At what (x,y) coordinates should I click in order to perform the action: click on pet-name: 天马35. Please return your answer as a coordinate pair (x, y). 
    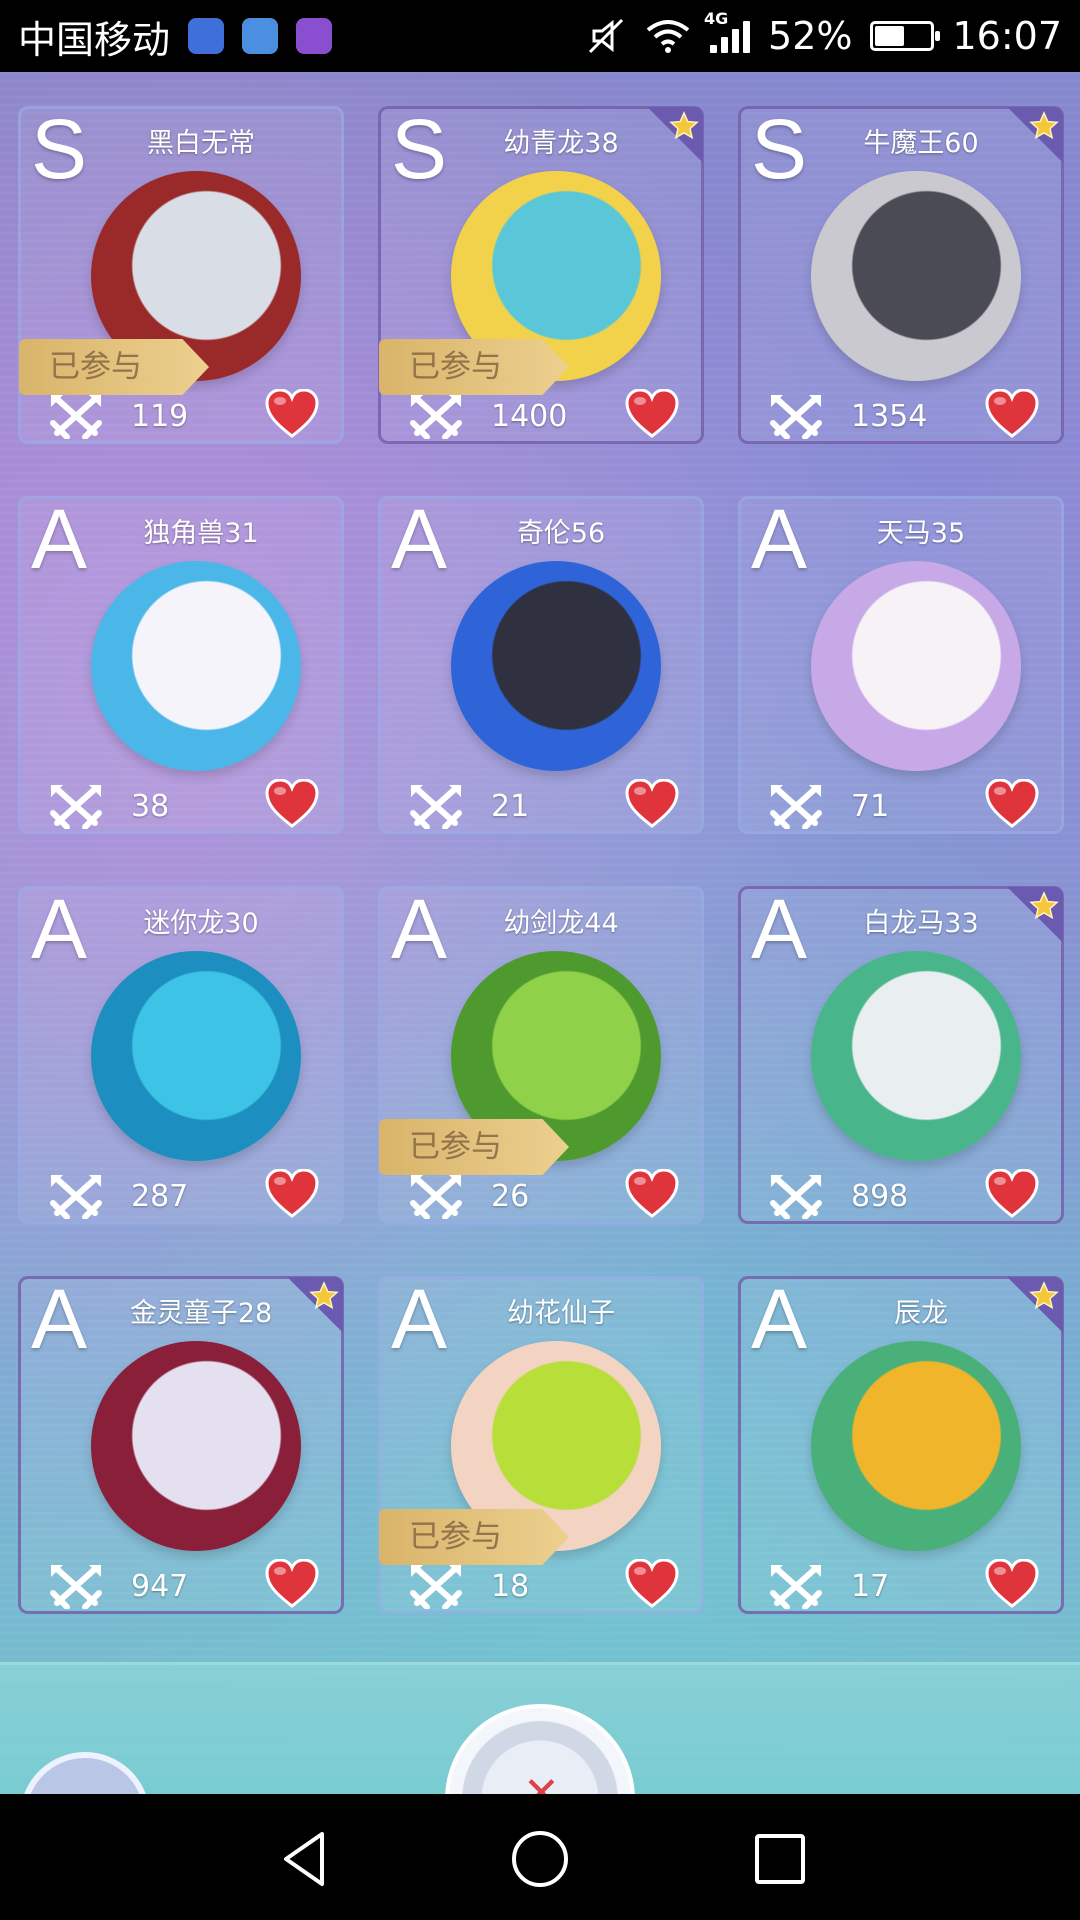
    Looking at the image, I should click on (921, 533).